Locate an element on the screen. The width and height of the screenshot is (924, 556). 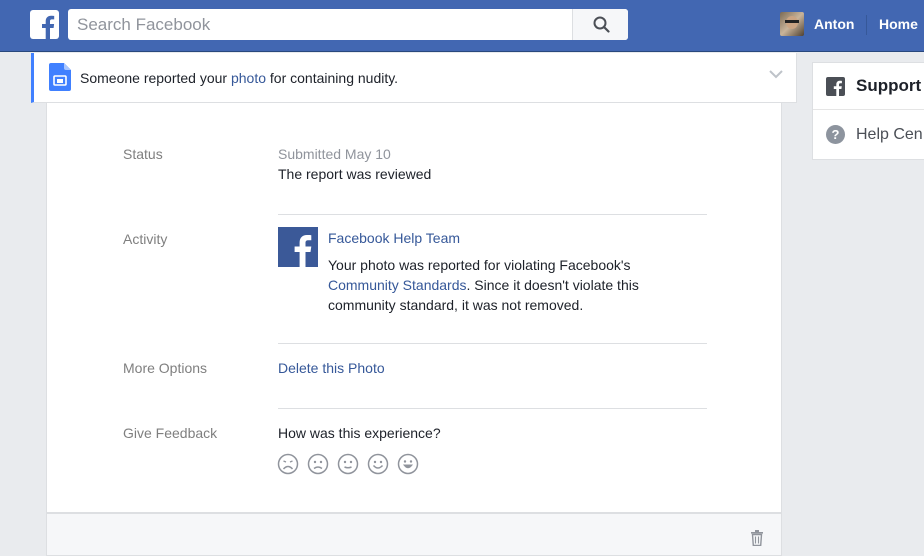
chevron-down-icon is located at coordinates (776, 74).